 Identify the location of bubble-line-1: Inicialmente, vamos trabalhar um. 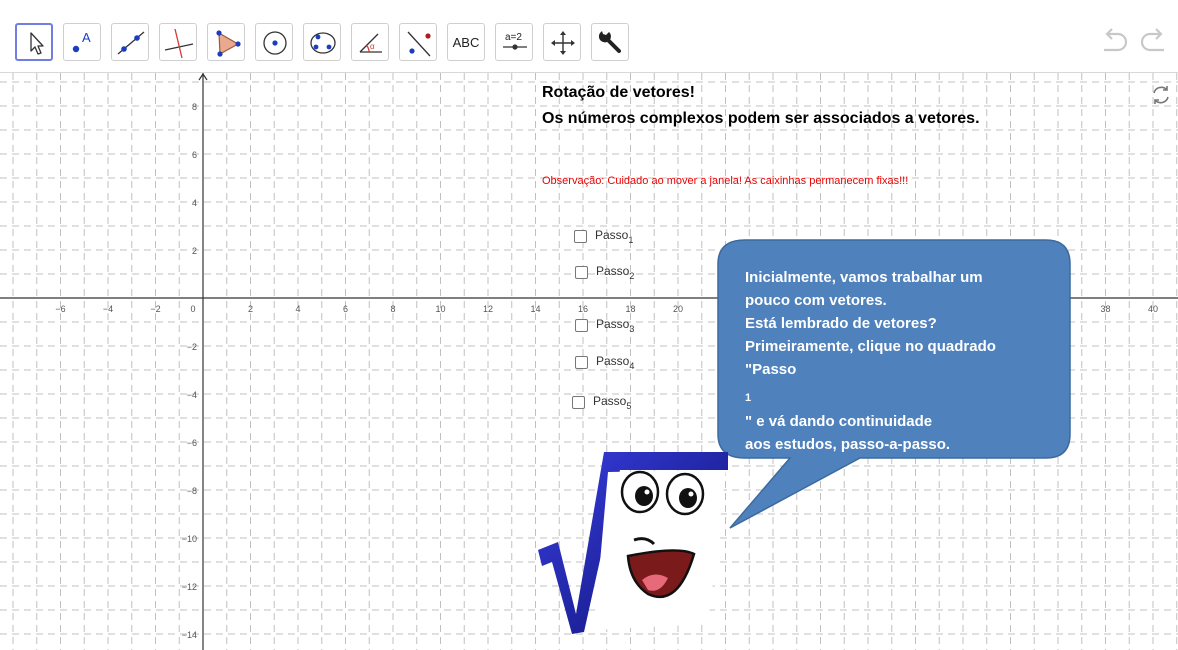
(864, 277).